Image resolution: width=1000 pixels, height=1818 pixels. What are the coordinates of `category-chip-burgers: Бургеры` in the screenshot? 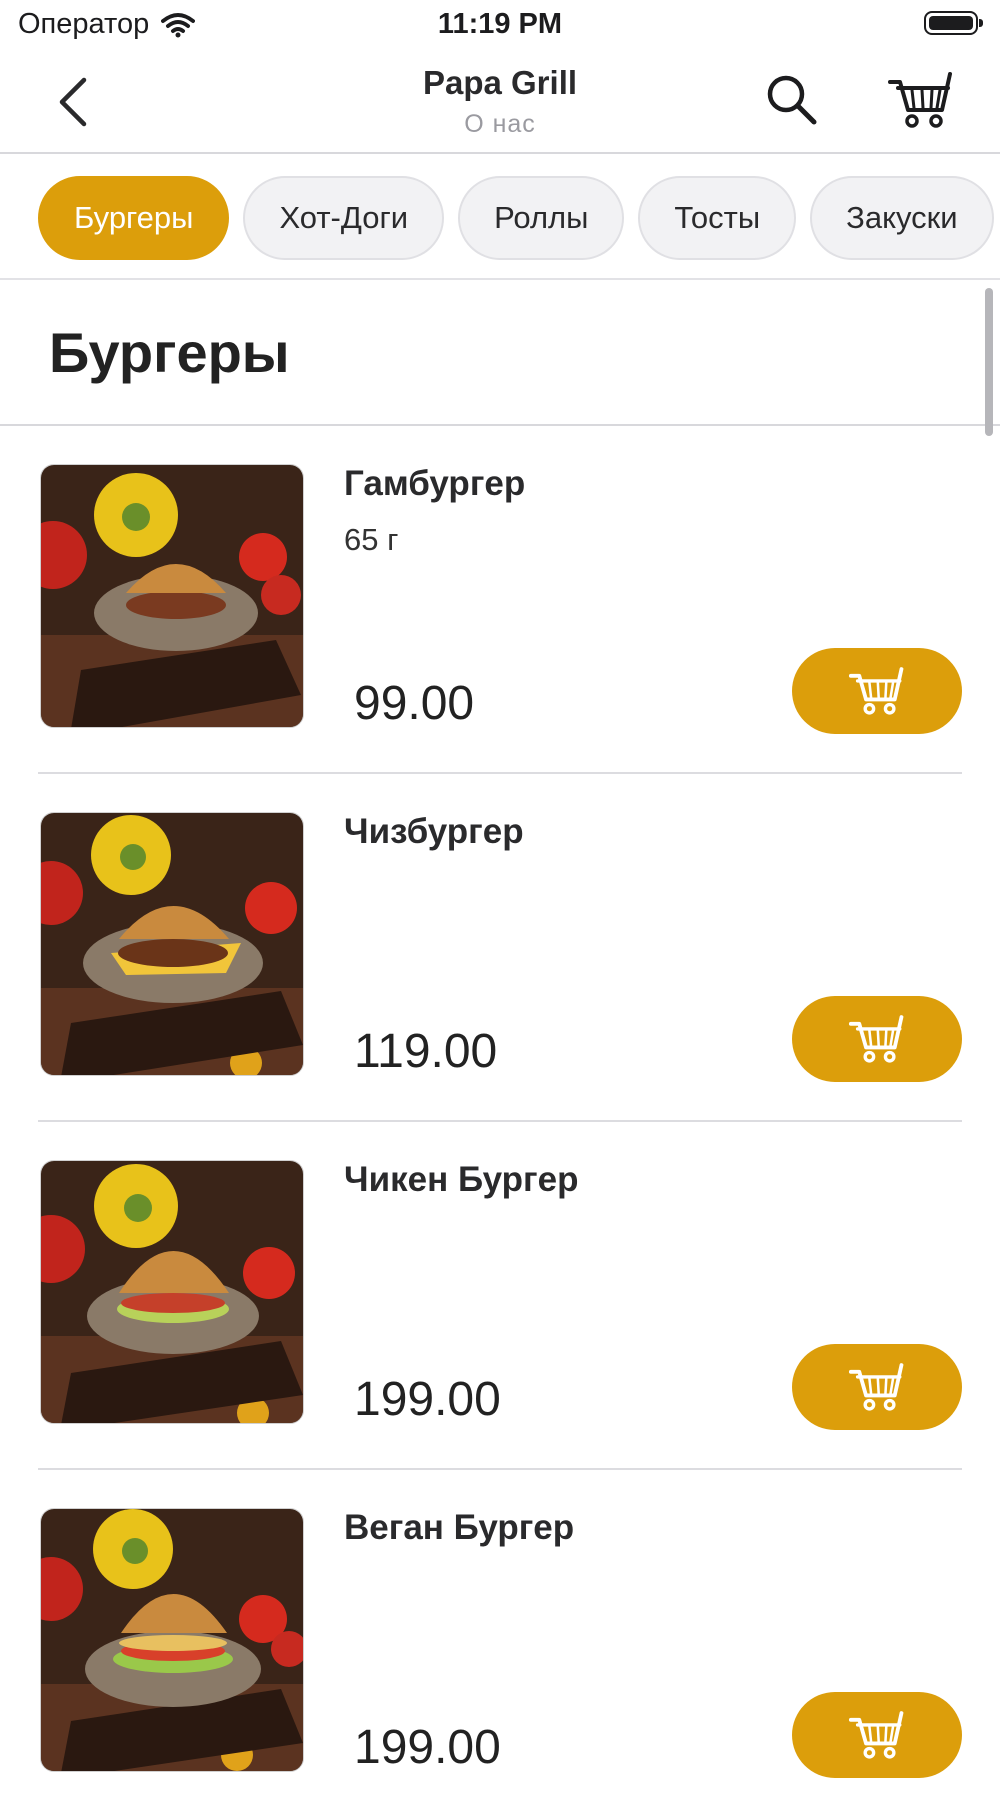 It's located at (134, 218).